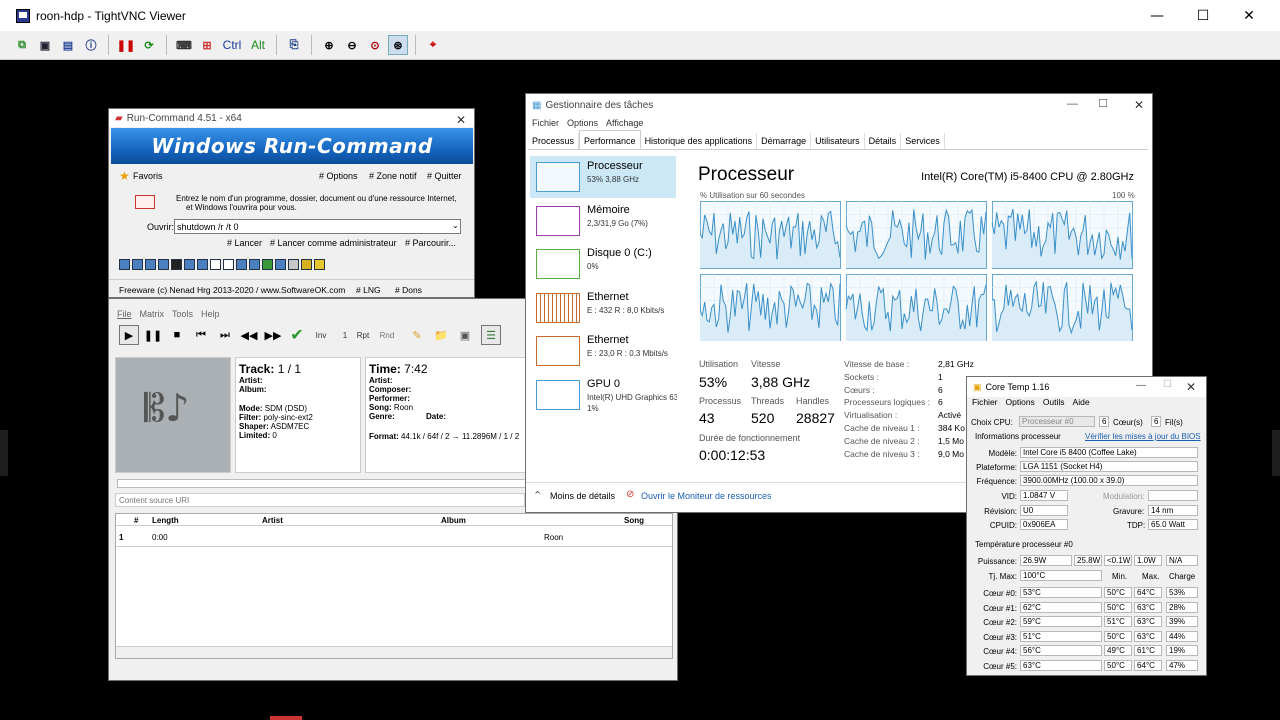  Describe the element at coordinates (582, 123) in the screenshot. I see `tm-menu-options: Options` at that location.